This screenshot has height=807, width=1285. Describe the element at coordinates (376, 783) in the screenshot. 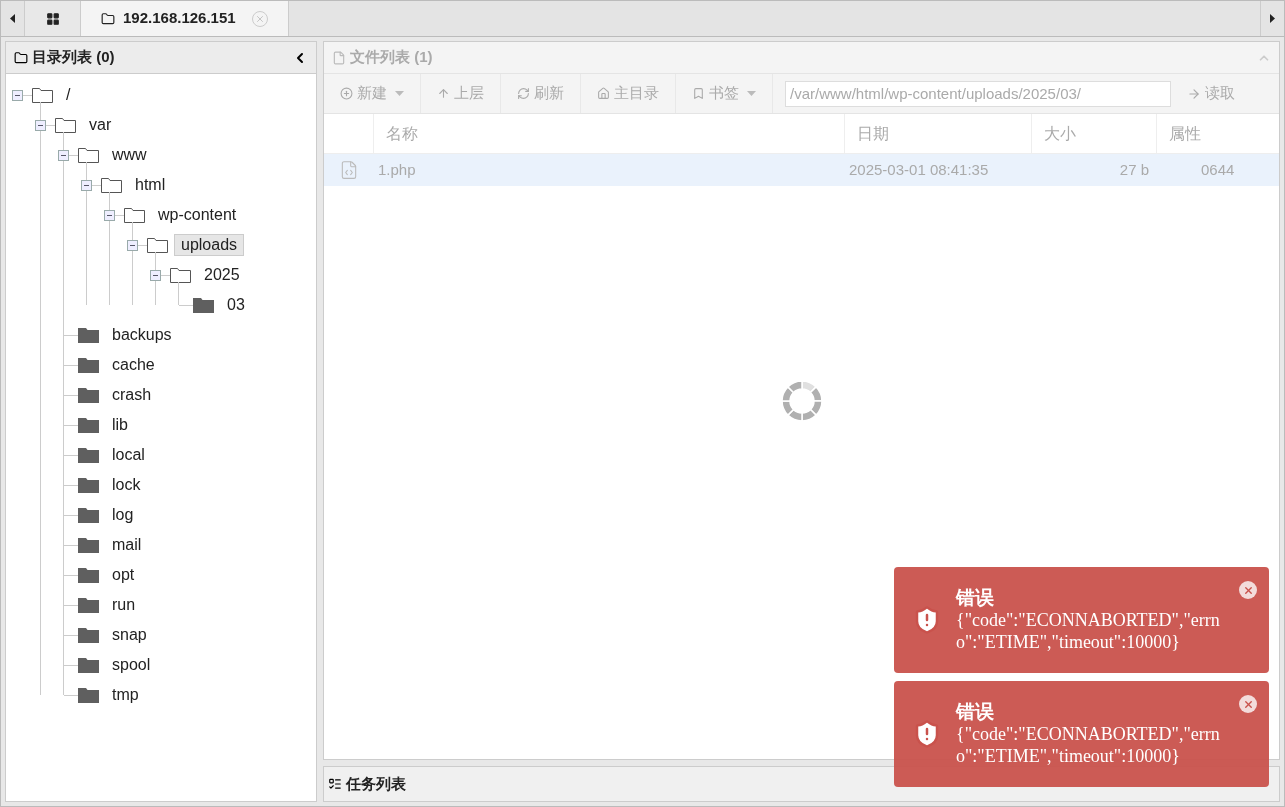

I see `panel-title: 任务列表` at that location.